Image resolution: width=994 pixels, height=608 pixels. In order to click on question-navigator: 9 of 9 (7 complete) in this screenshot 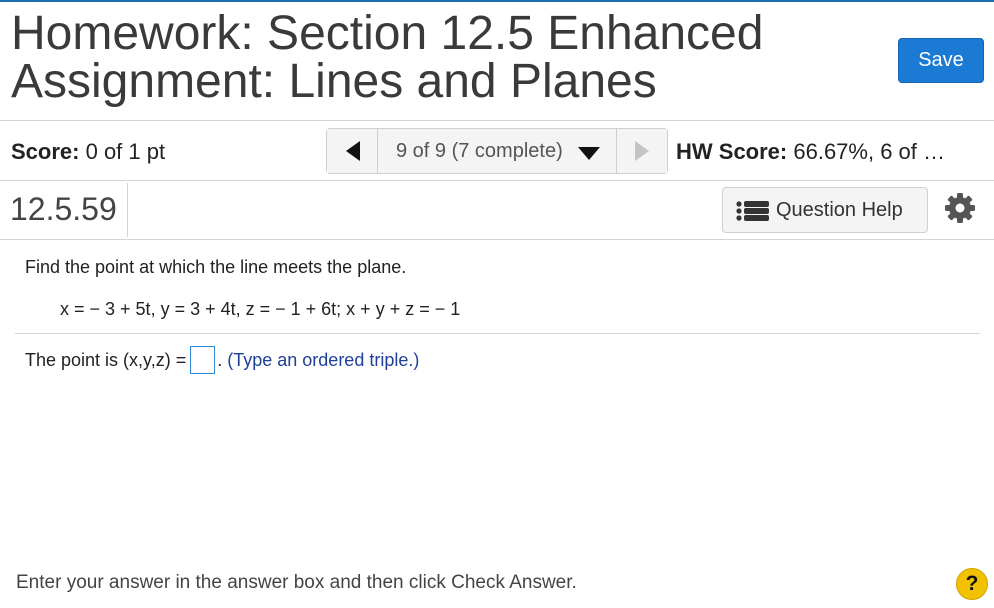, I will do `click(497, 151)`.